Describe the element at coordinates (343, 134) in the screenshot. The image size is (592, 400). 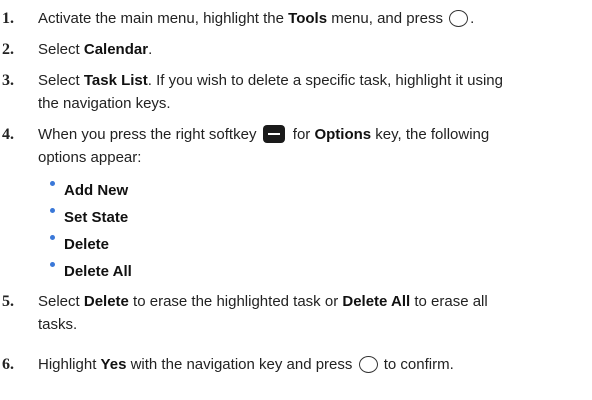
I see `step-emphasis: Options` at that location.